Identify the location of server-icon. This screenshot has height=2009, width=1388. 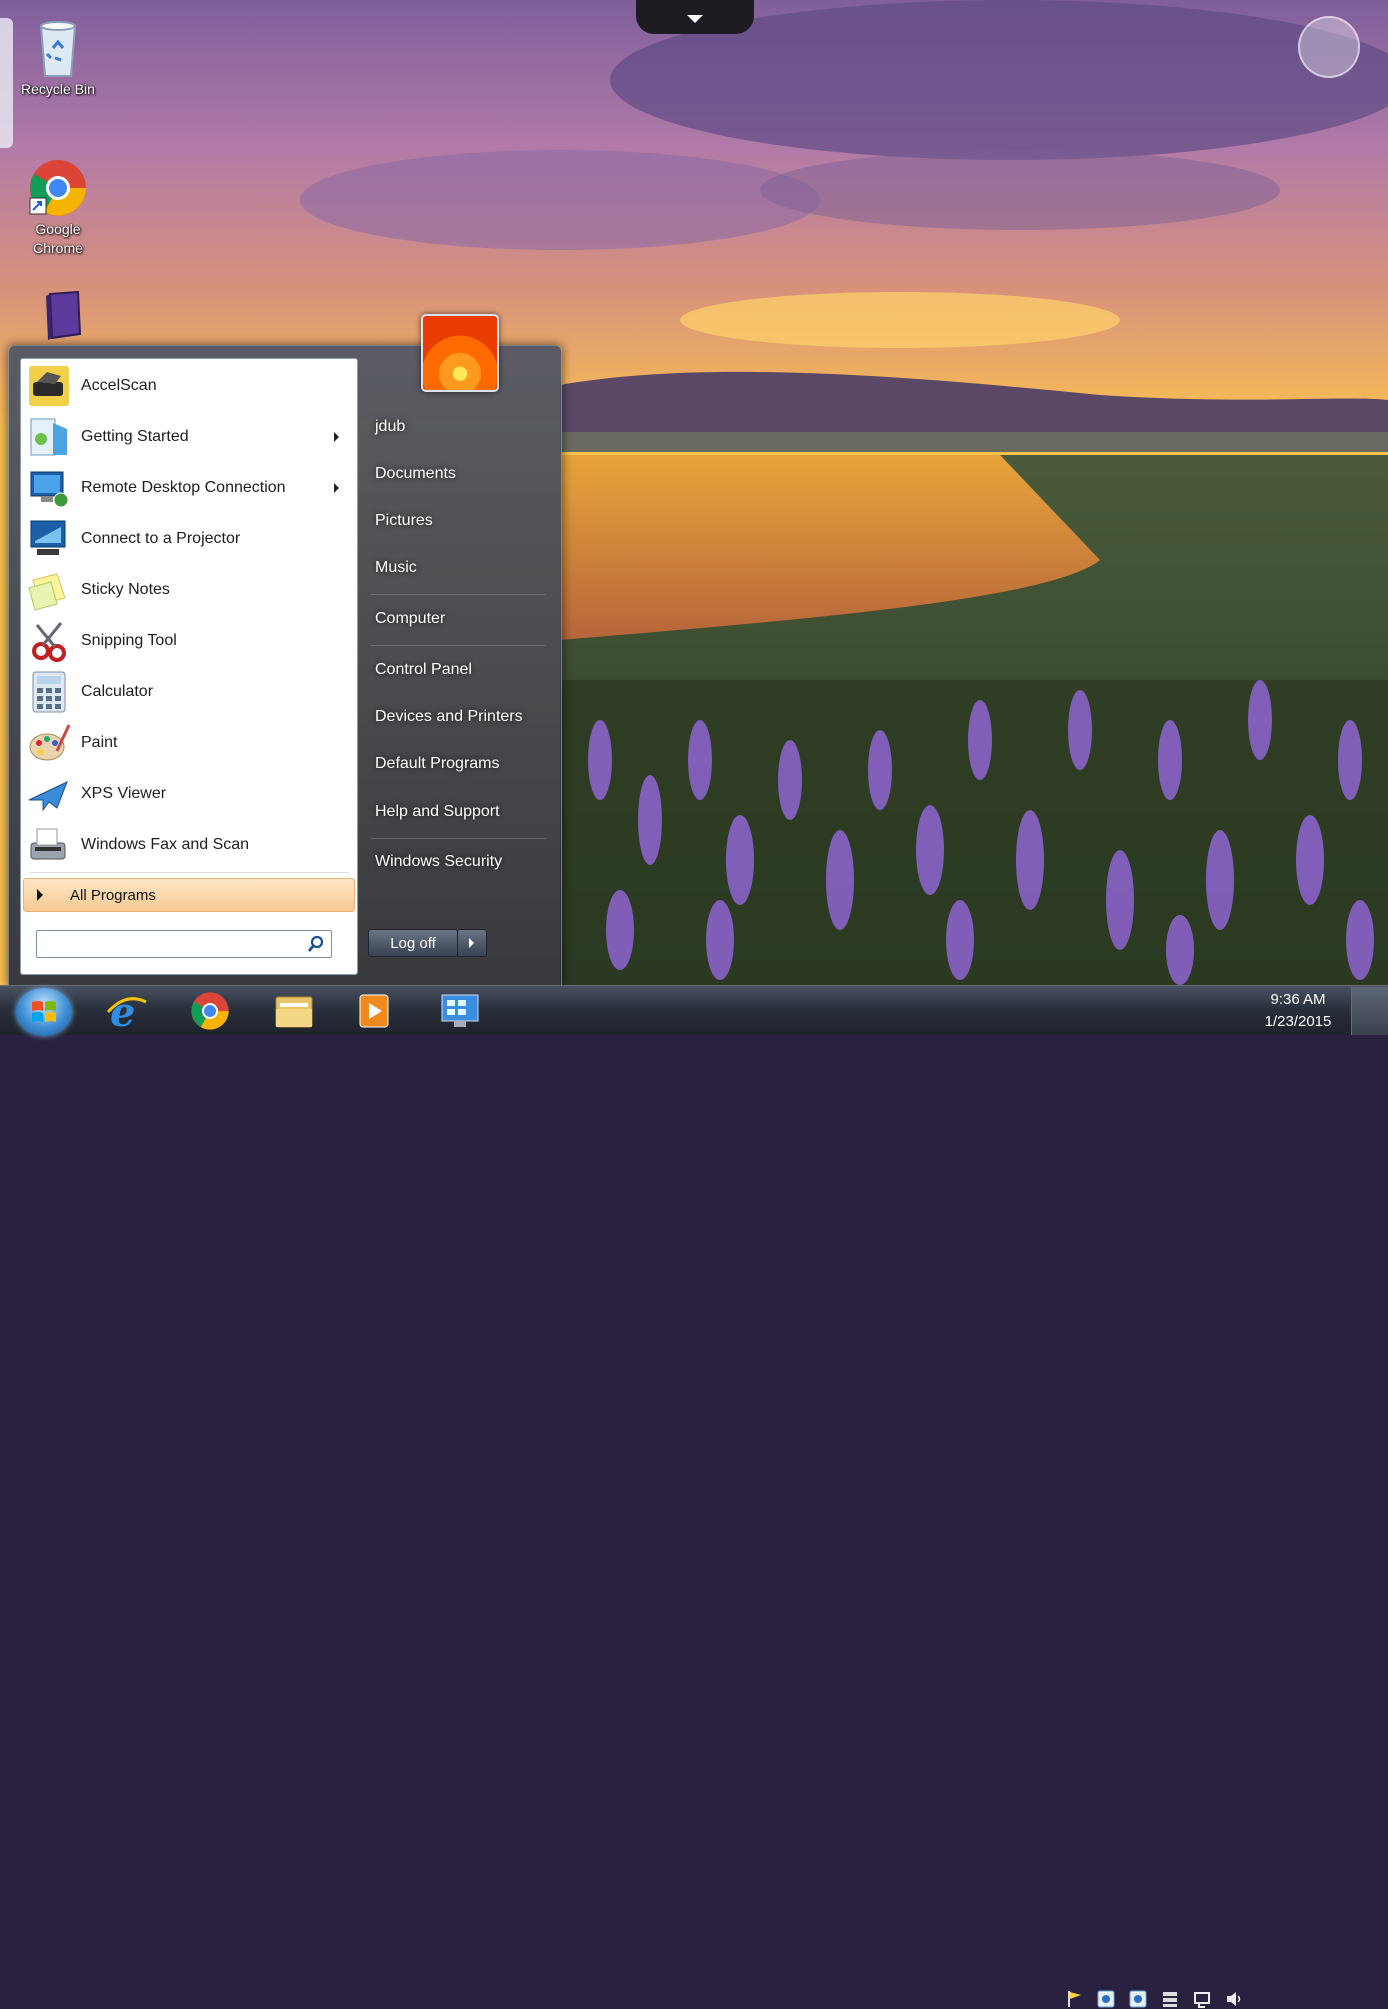
(1170, 1999).